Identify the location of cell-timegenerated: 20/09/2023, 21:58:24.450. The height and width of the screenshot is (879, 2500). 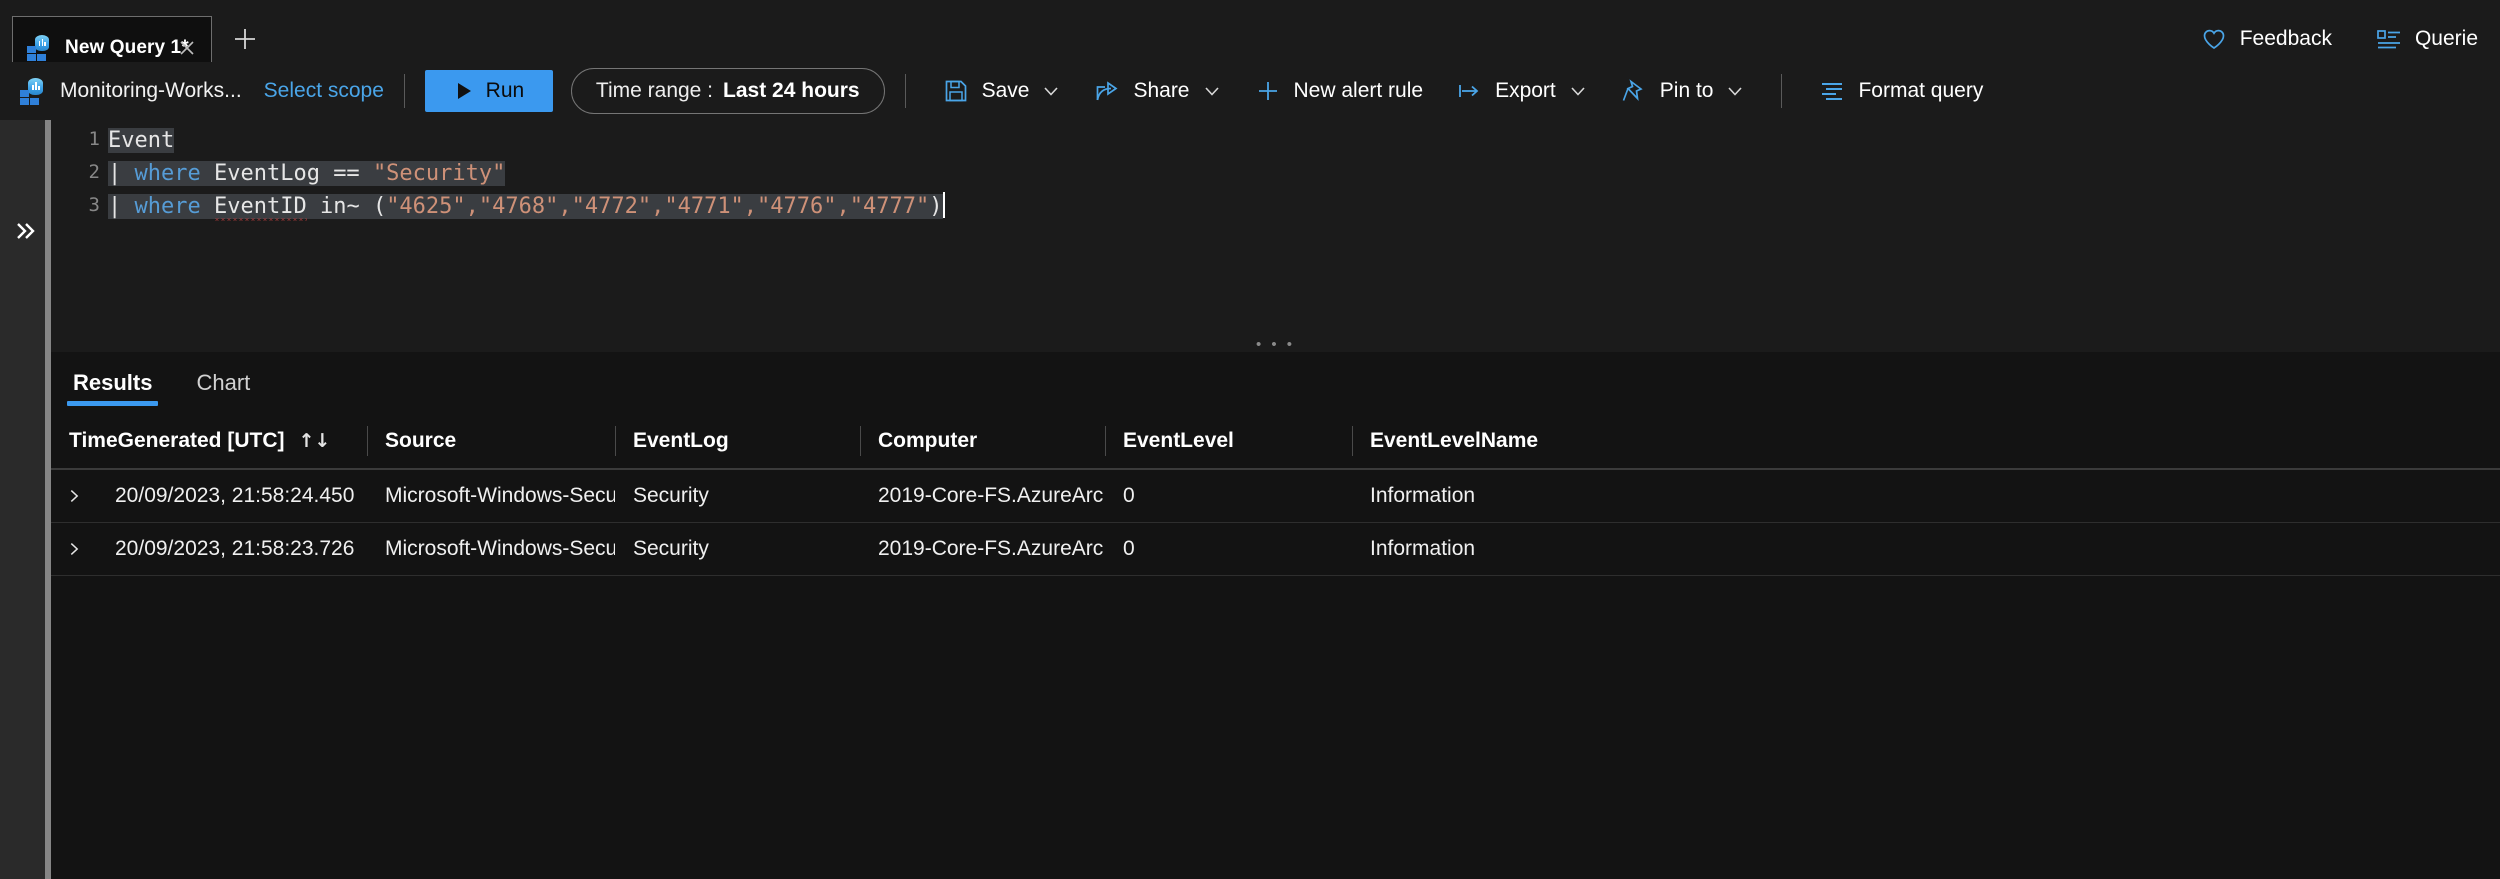
(235, 495).